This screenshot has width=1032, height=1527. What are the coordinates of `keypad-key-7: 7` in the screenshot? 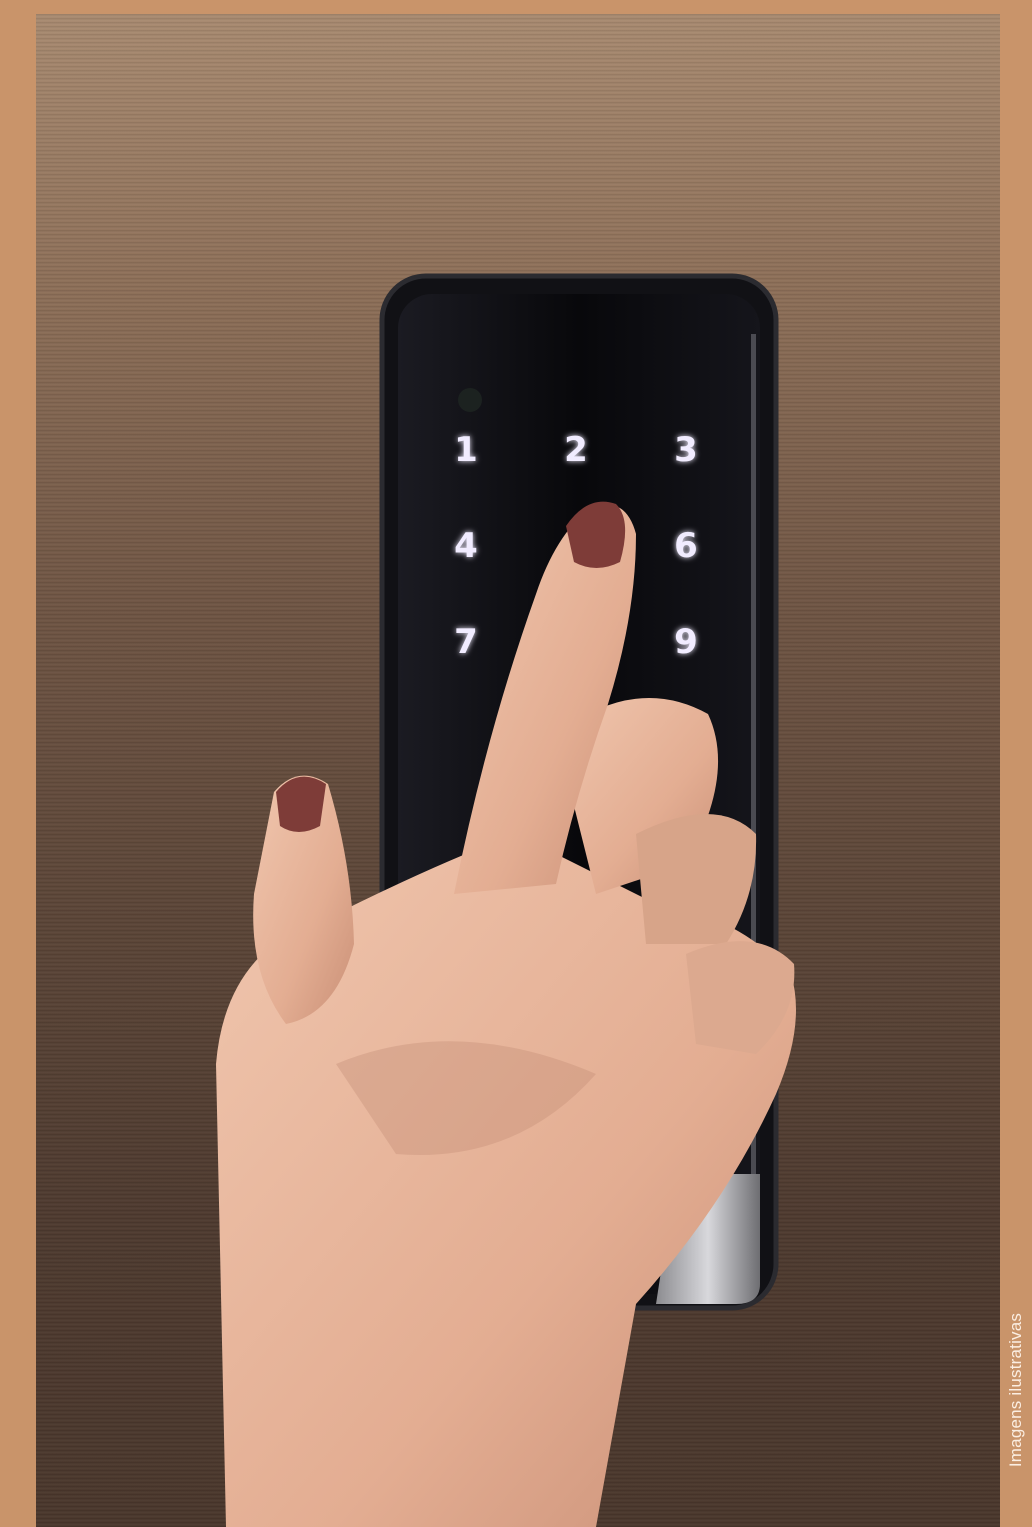 It's located at (466, 642).